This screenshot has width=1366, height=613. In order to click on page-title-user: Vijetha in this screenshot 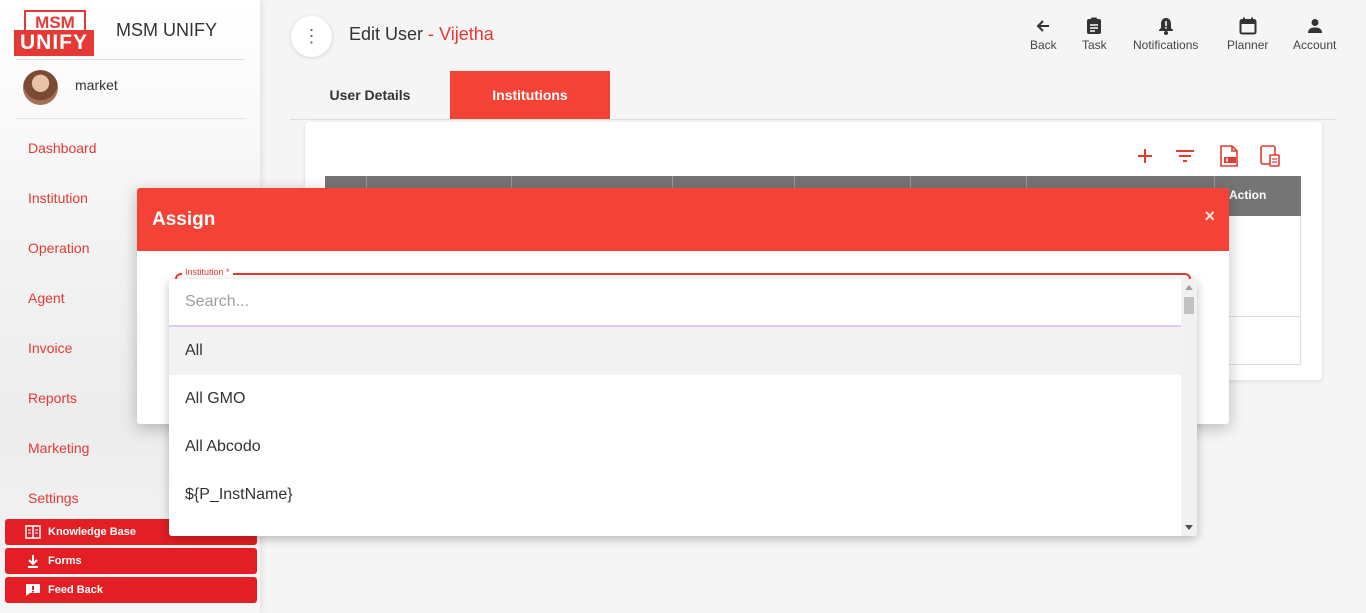, I will do `click(466, 34)`.